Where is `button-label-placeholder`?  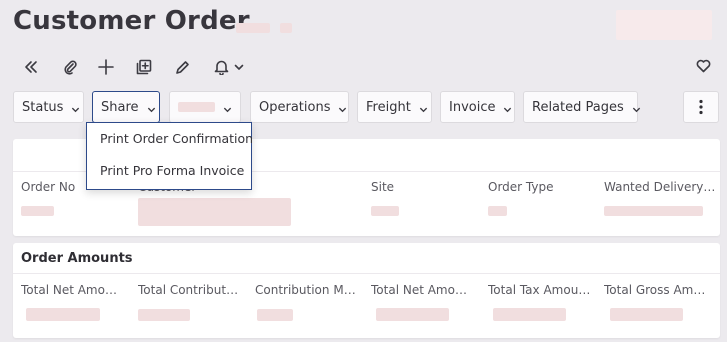 button-label-placeholder is located at coordinates (196, 107).